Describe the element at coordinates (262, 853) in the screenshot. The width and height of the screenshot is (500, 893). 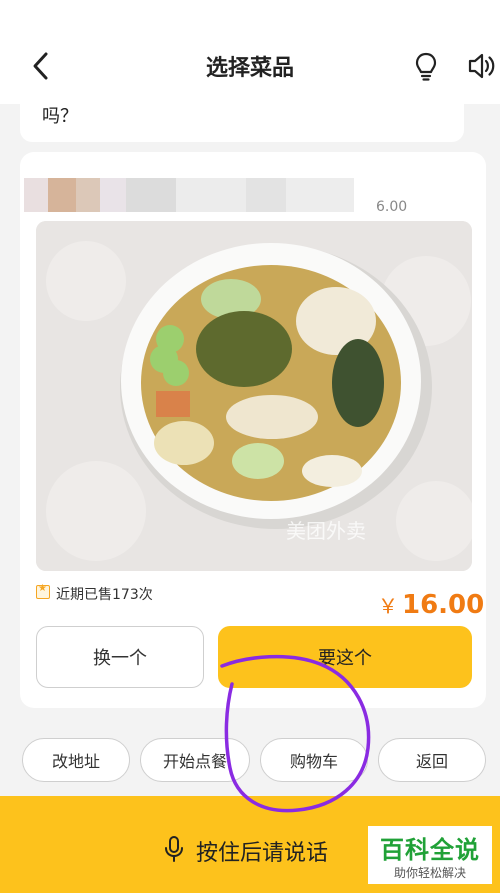
I see `hold-to-speak-label: 按住后请说话` at that location.